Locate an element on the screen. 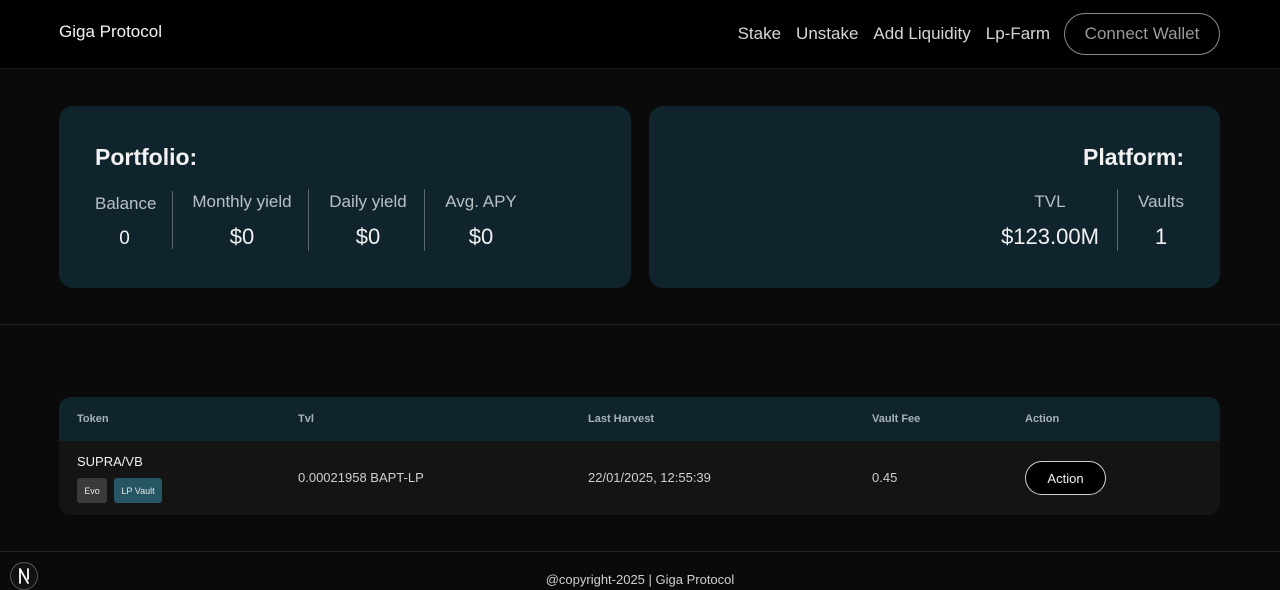  brand-logo-text: Giga Protocol is located at coordinates (110, 32).